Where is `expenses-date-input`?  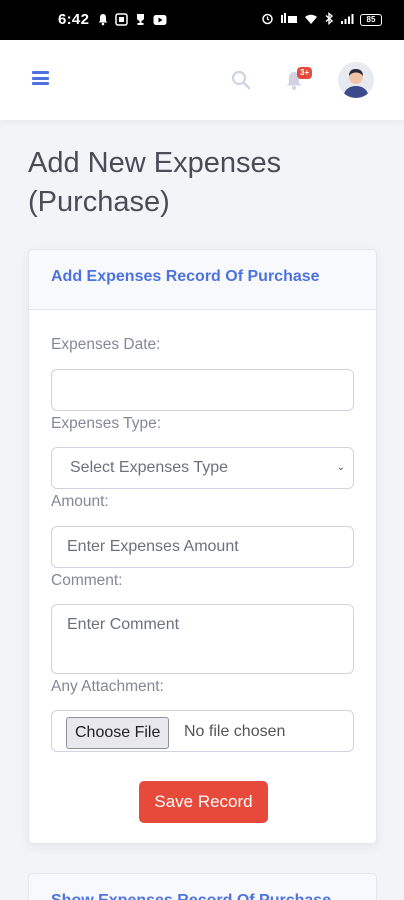
expenses-date-input is located at coordinates (202, 390).